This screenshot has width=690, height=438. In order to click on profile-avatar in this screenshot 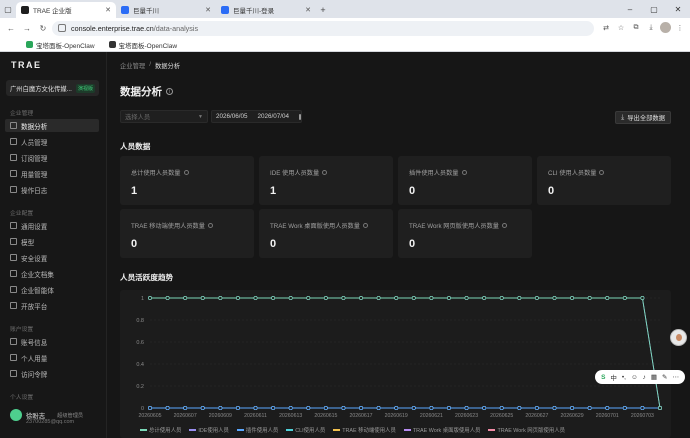, I will do `click(665, 27)`.